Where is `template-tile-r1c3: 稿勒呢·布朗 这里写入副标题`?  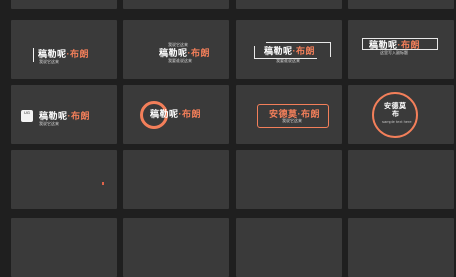 template-tile-r1c3: 稿勒呢·布朗 这里写入副标题 is located at coordinates (401, 49).